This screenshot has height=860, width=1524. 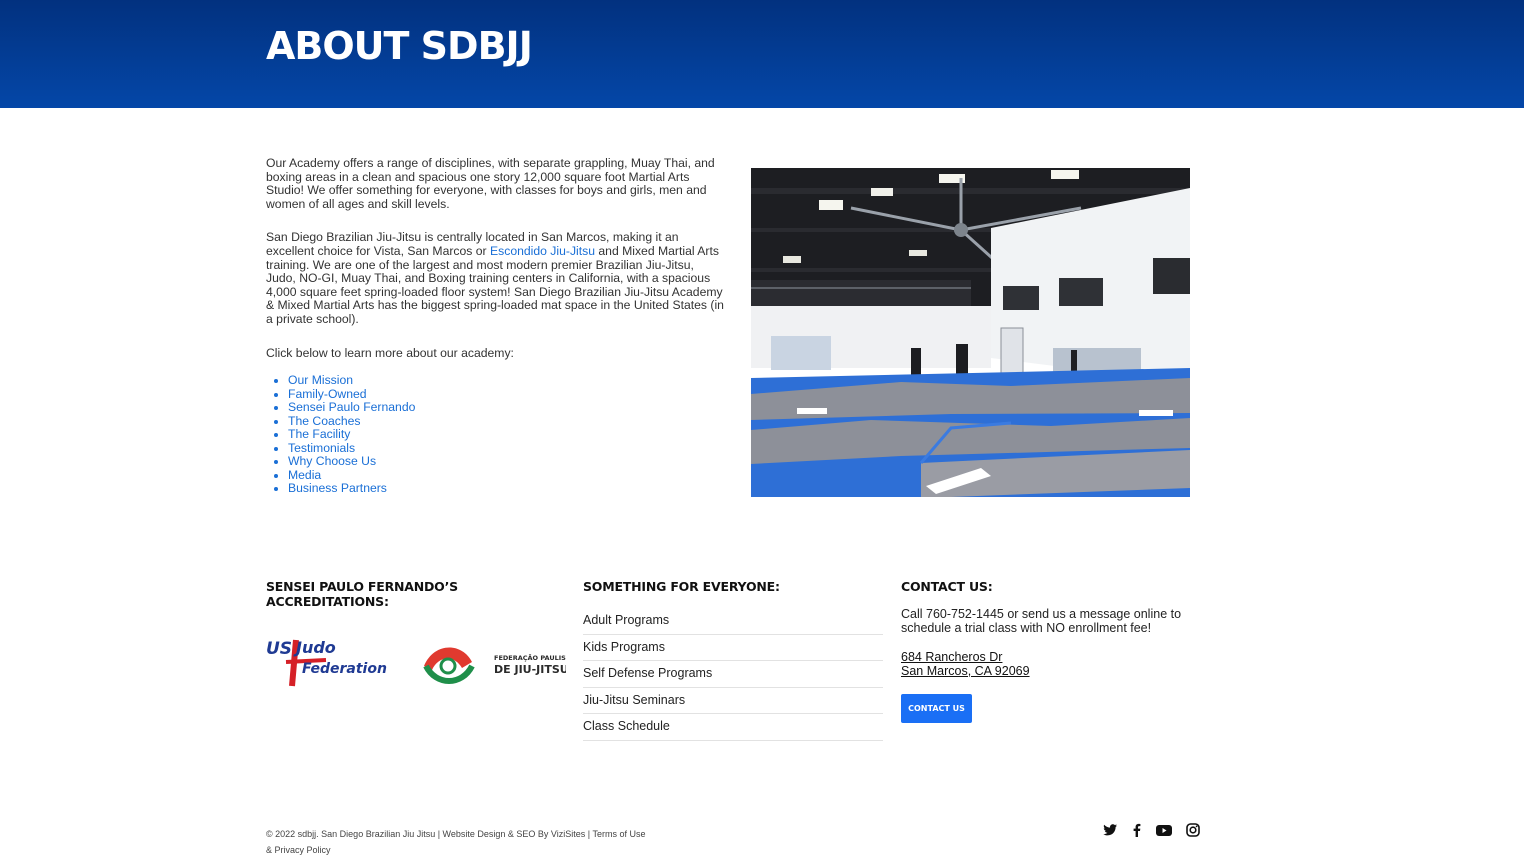 What do you see at coordinates (1046, 657) in the screenshot?
I see `address-line-1: 684 Rancheros Dr` at bounding box center [1046, 657].